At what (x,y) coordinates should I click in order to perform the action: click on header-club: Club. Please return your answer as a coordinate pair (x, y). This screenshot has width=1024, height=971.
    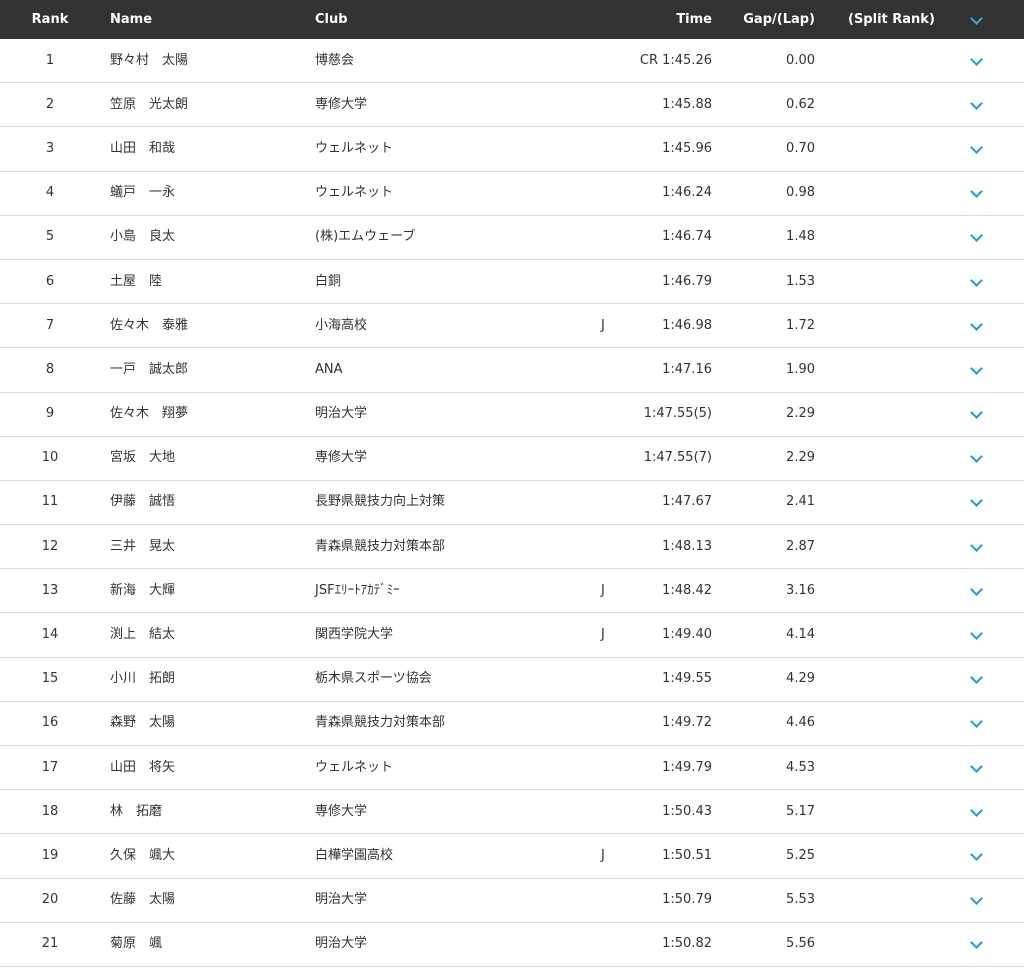
    Looking at the image, I should click on (331, 20).